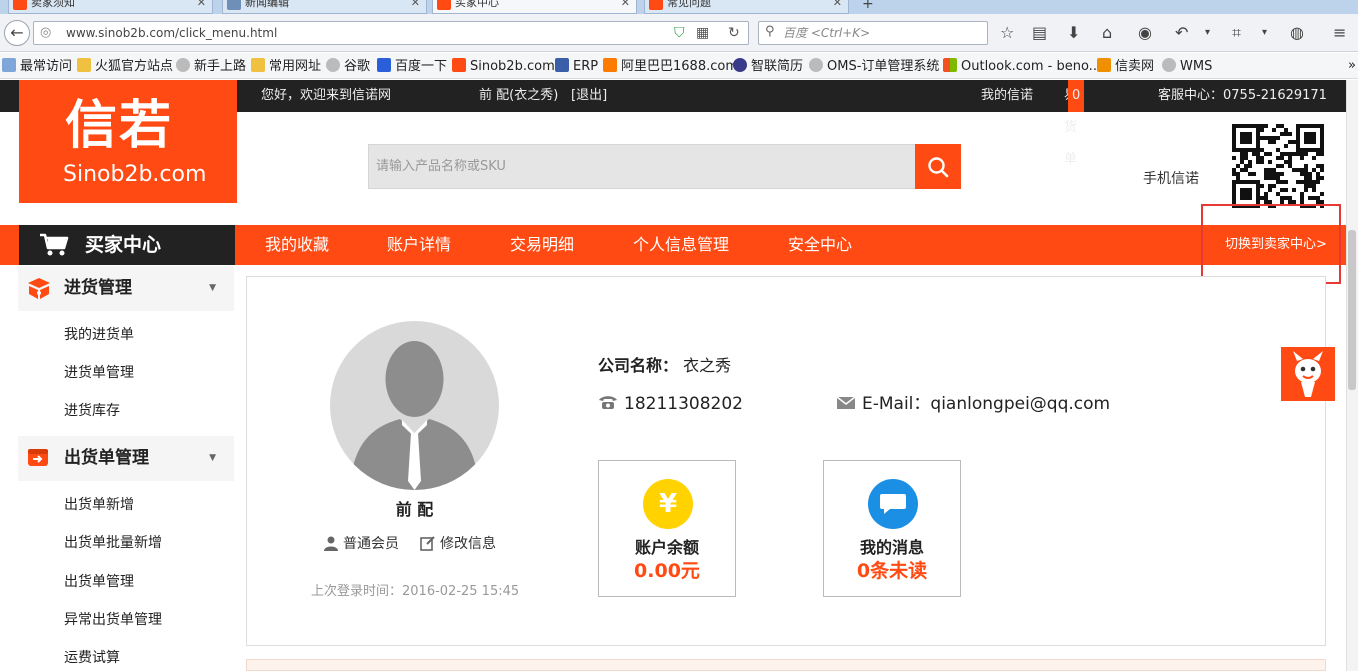 The image size is (1358, 671). I want to click on bookmarks-overflow-icon: », so click(1352, 66).